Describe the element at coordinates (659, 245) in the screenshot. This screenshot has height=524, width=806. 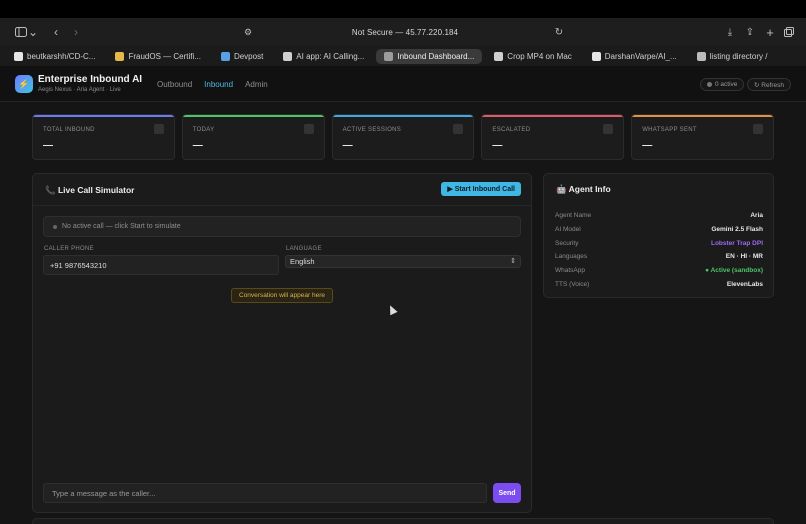
I see `agent-info-row: Security Lobster Trap DPI` at that location.